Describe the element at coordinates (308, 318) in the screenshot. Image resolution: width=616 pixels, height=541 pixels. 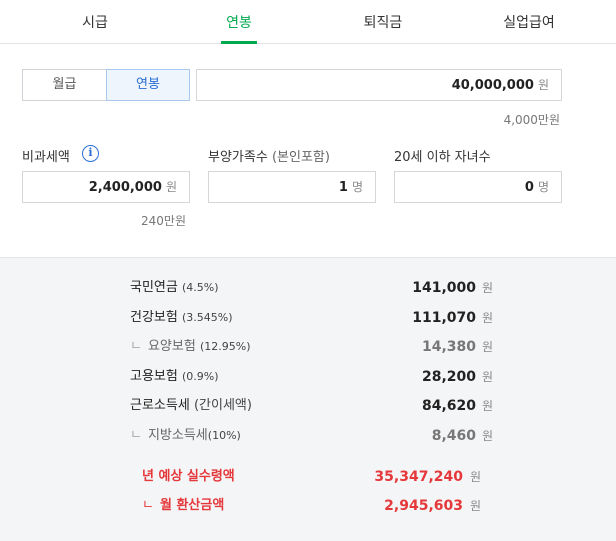
I see `deduction-row: 건강보험 (3.545%) 111,070 원` at that location.